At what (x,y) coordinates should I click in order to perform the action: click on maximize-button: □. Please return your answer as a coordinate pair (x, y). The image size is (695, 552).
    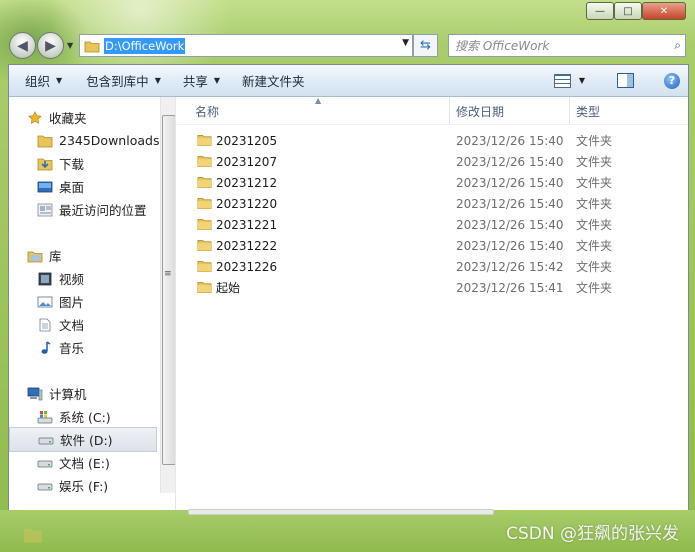
    Looking at the image, I should click on (628, 11).